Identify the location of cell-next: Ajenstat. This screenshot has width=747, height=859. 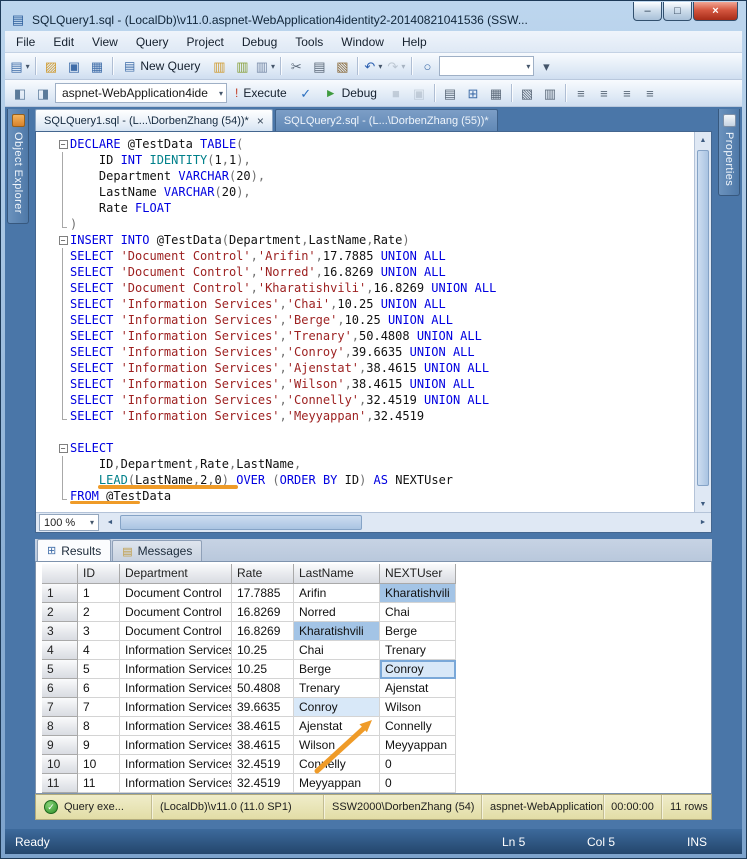
(418, 688).